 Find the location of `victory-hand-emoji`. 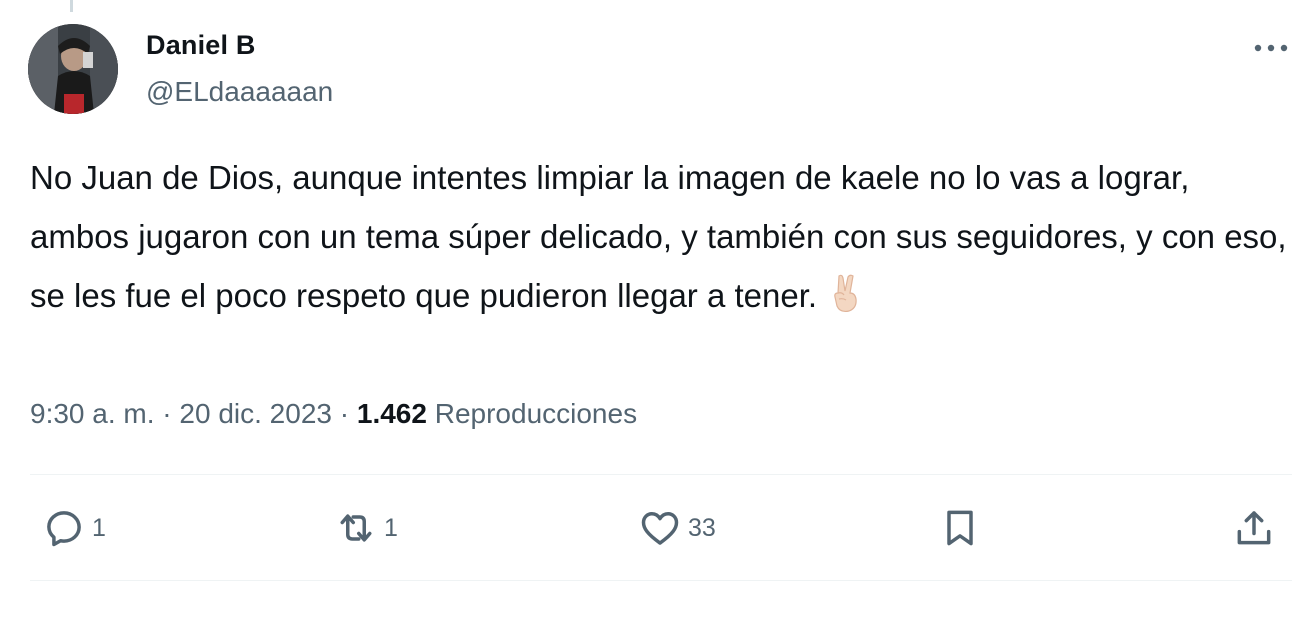

victory-hand-emoji is located at coordinates (846, 293).